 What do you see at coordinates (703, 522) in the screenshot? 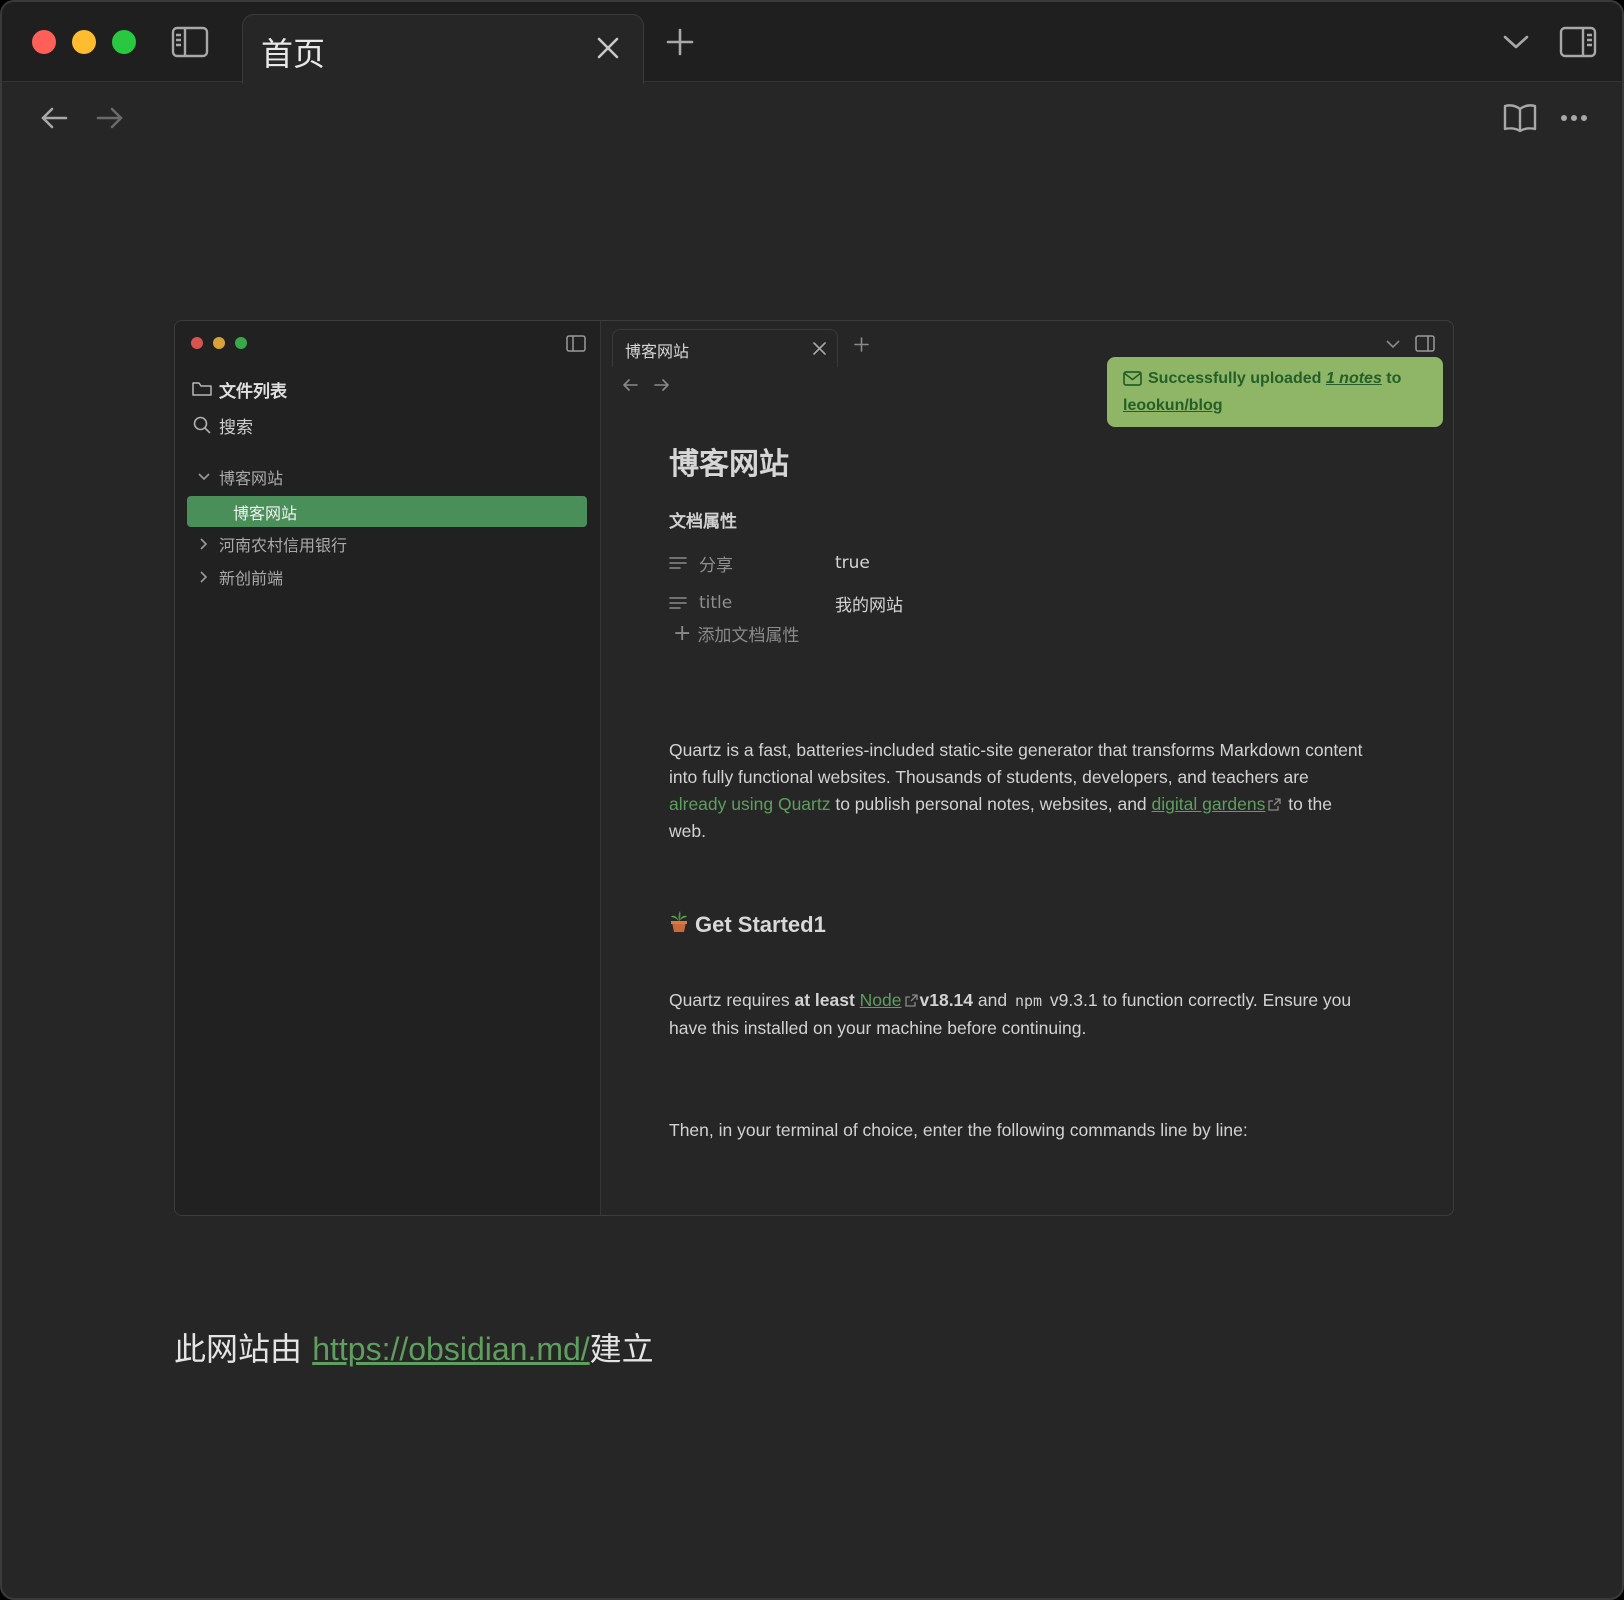
I see `properties-heading: 文档属性` at bounding box center [703, 522].